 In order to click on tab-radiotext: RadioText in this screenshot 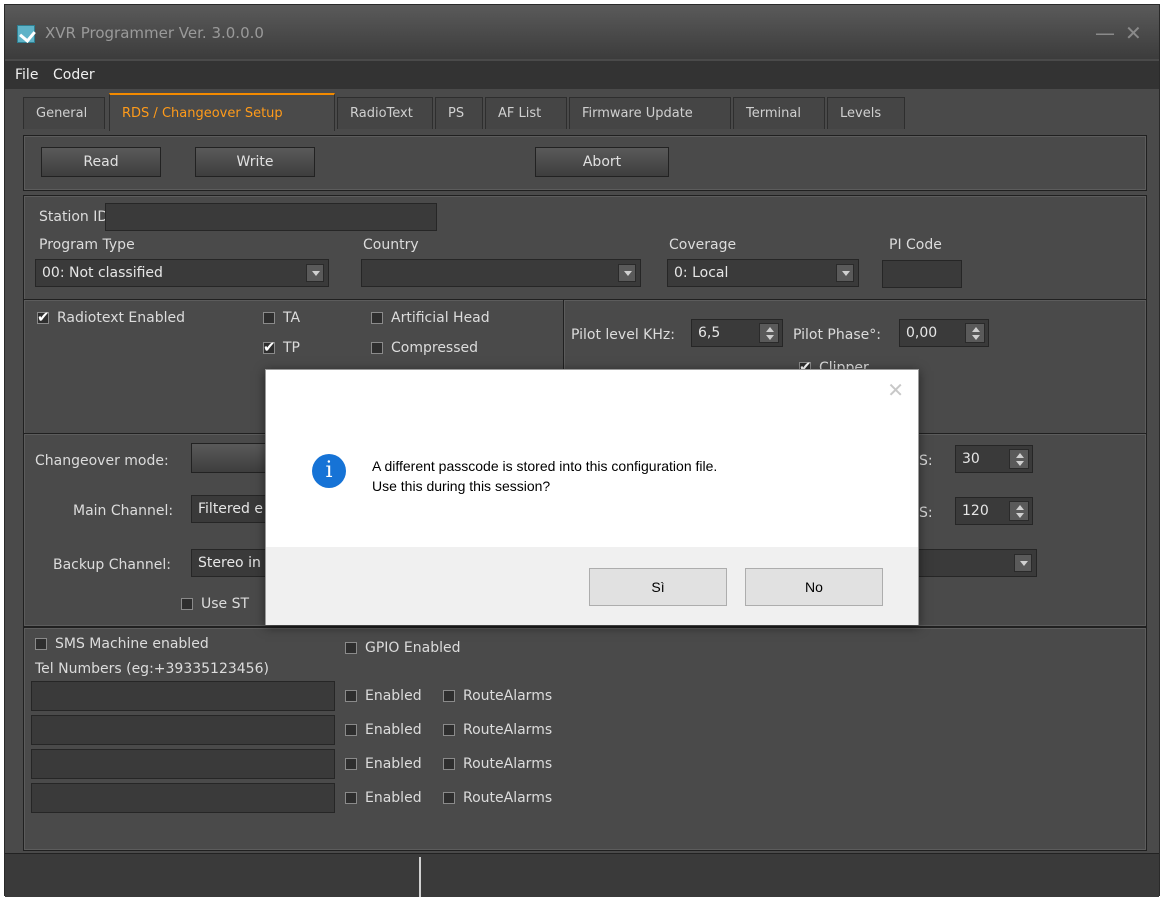, I will do `click(385, 113)`.